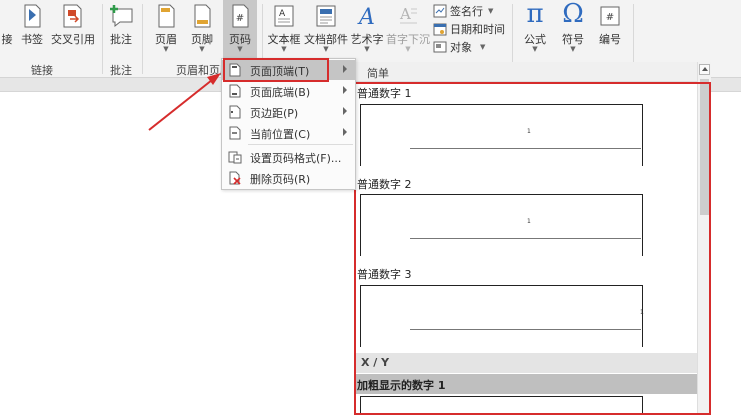  What do you see at coordinates (235, 91) in the screenshot?
I see `page-bottom-icon` at bounding box center [235, 91].